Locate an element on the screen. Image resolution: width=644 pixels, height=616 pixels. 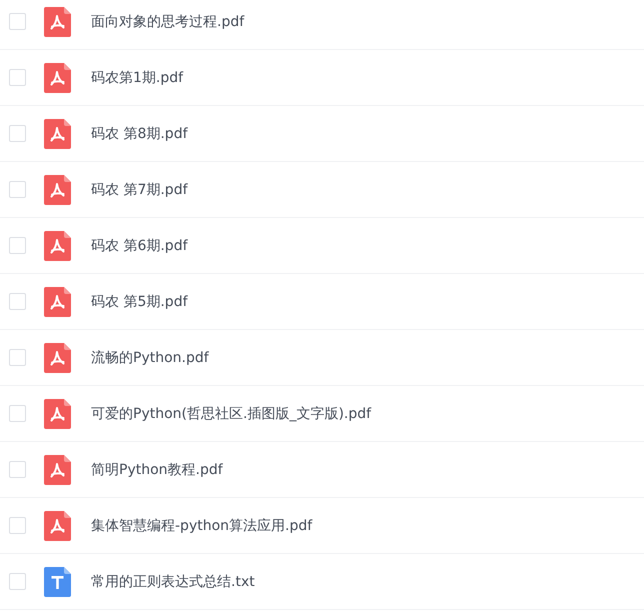
file-name: 码农 第7期.pdf is located at coordinates (139, 189).